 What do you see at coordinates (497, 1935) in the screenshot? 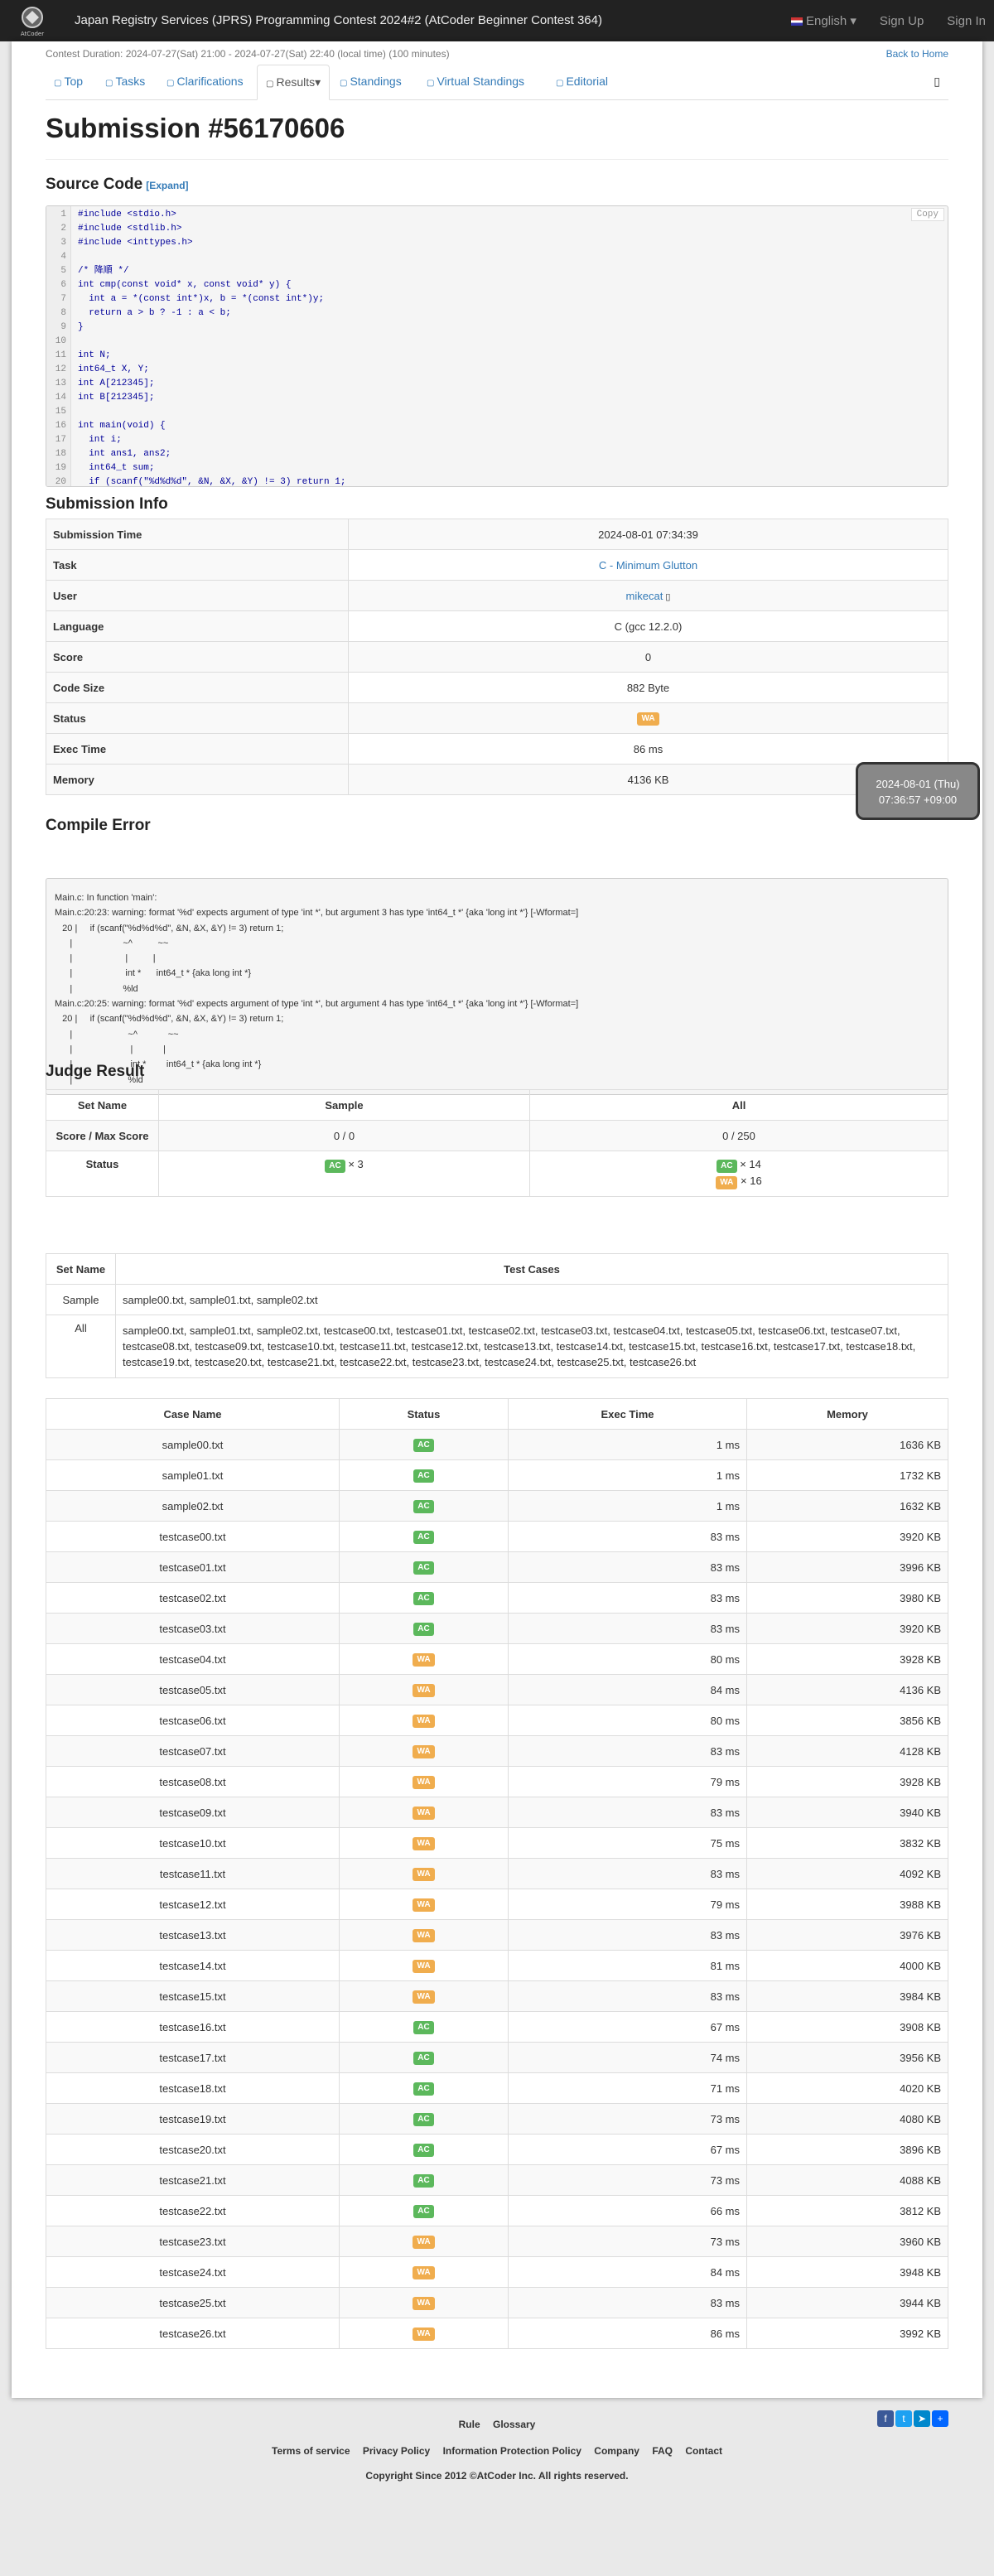
I see `case-row: testcase13.txt WA 83 ms 3976 KB` at bounding box center [497, 1935].